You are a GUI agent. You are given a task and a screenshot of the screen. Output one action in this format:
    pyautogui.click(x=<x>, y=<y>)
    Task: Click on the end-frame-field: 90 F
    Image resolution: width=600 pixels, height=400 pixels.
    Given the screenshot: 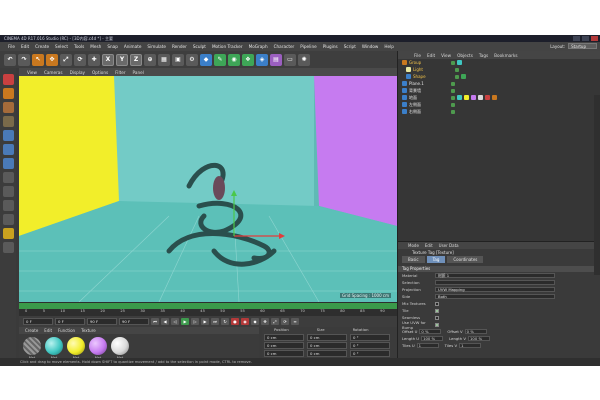 What is the action you would take?
    pyautogui.click(x=134, y=321)
    